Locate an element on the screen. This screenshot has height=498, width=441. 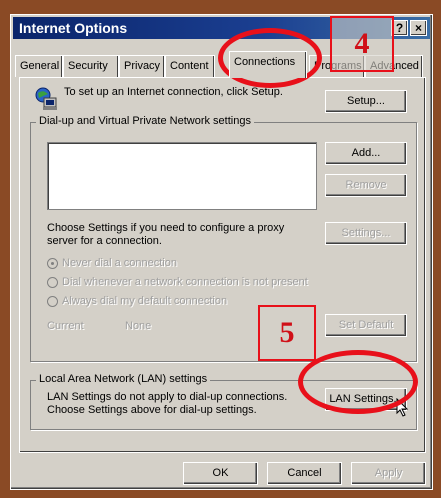
ok-button: OK is located at coordinates (220, 473).